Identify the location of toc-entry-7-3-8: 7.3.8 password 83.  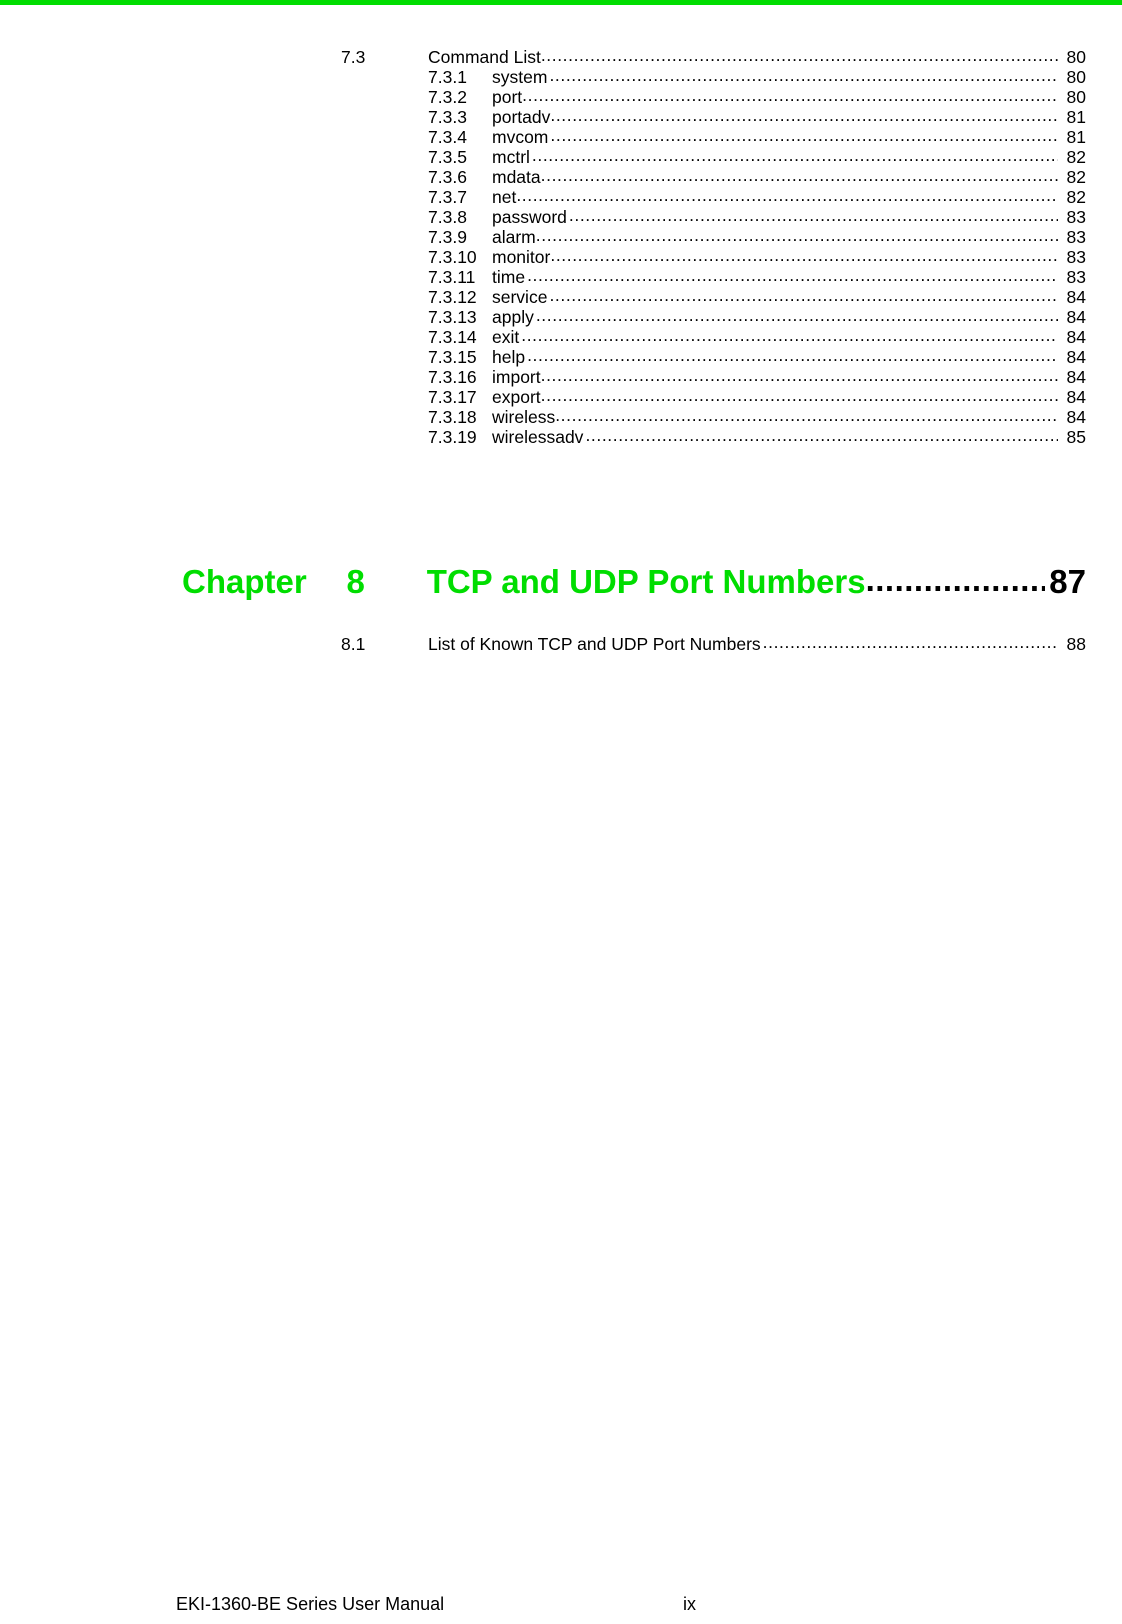
(757, 216).